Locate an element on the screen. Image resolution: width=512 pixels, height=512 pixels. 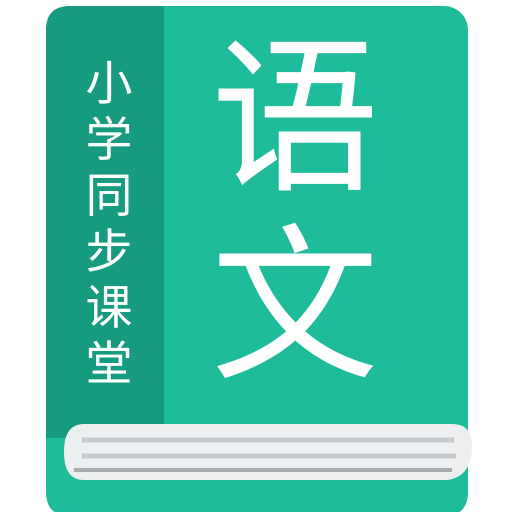
title-char: 文 is located at coordinates (295, 307).